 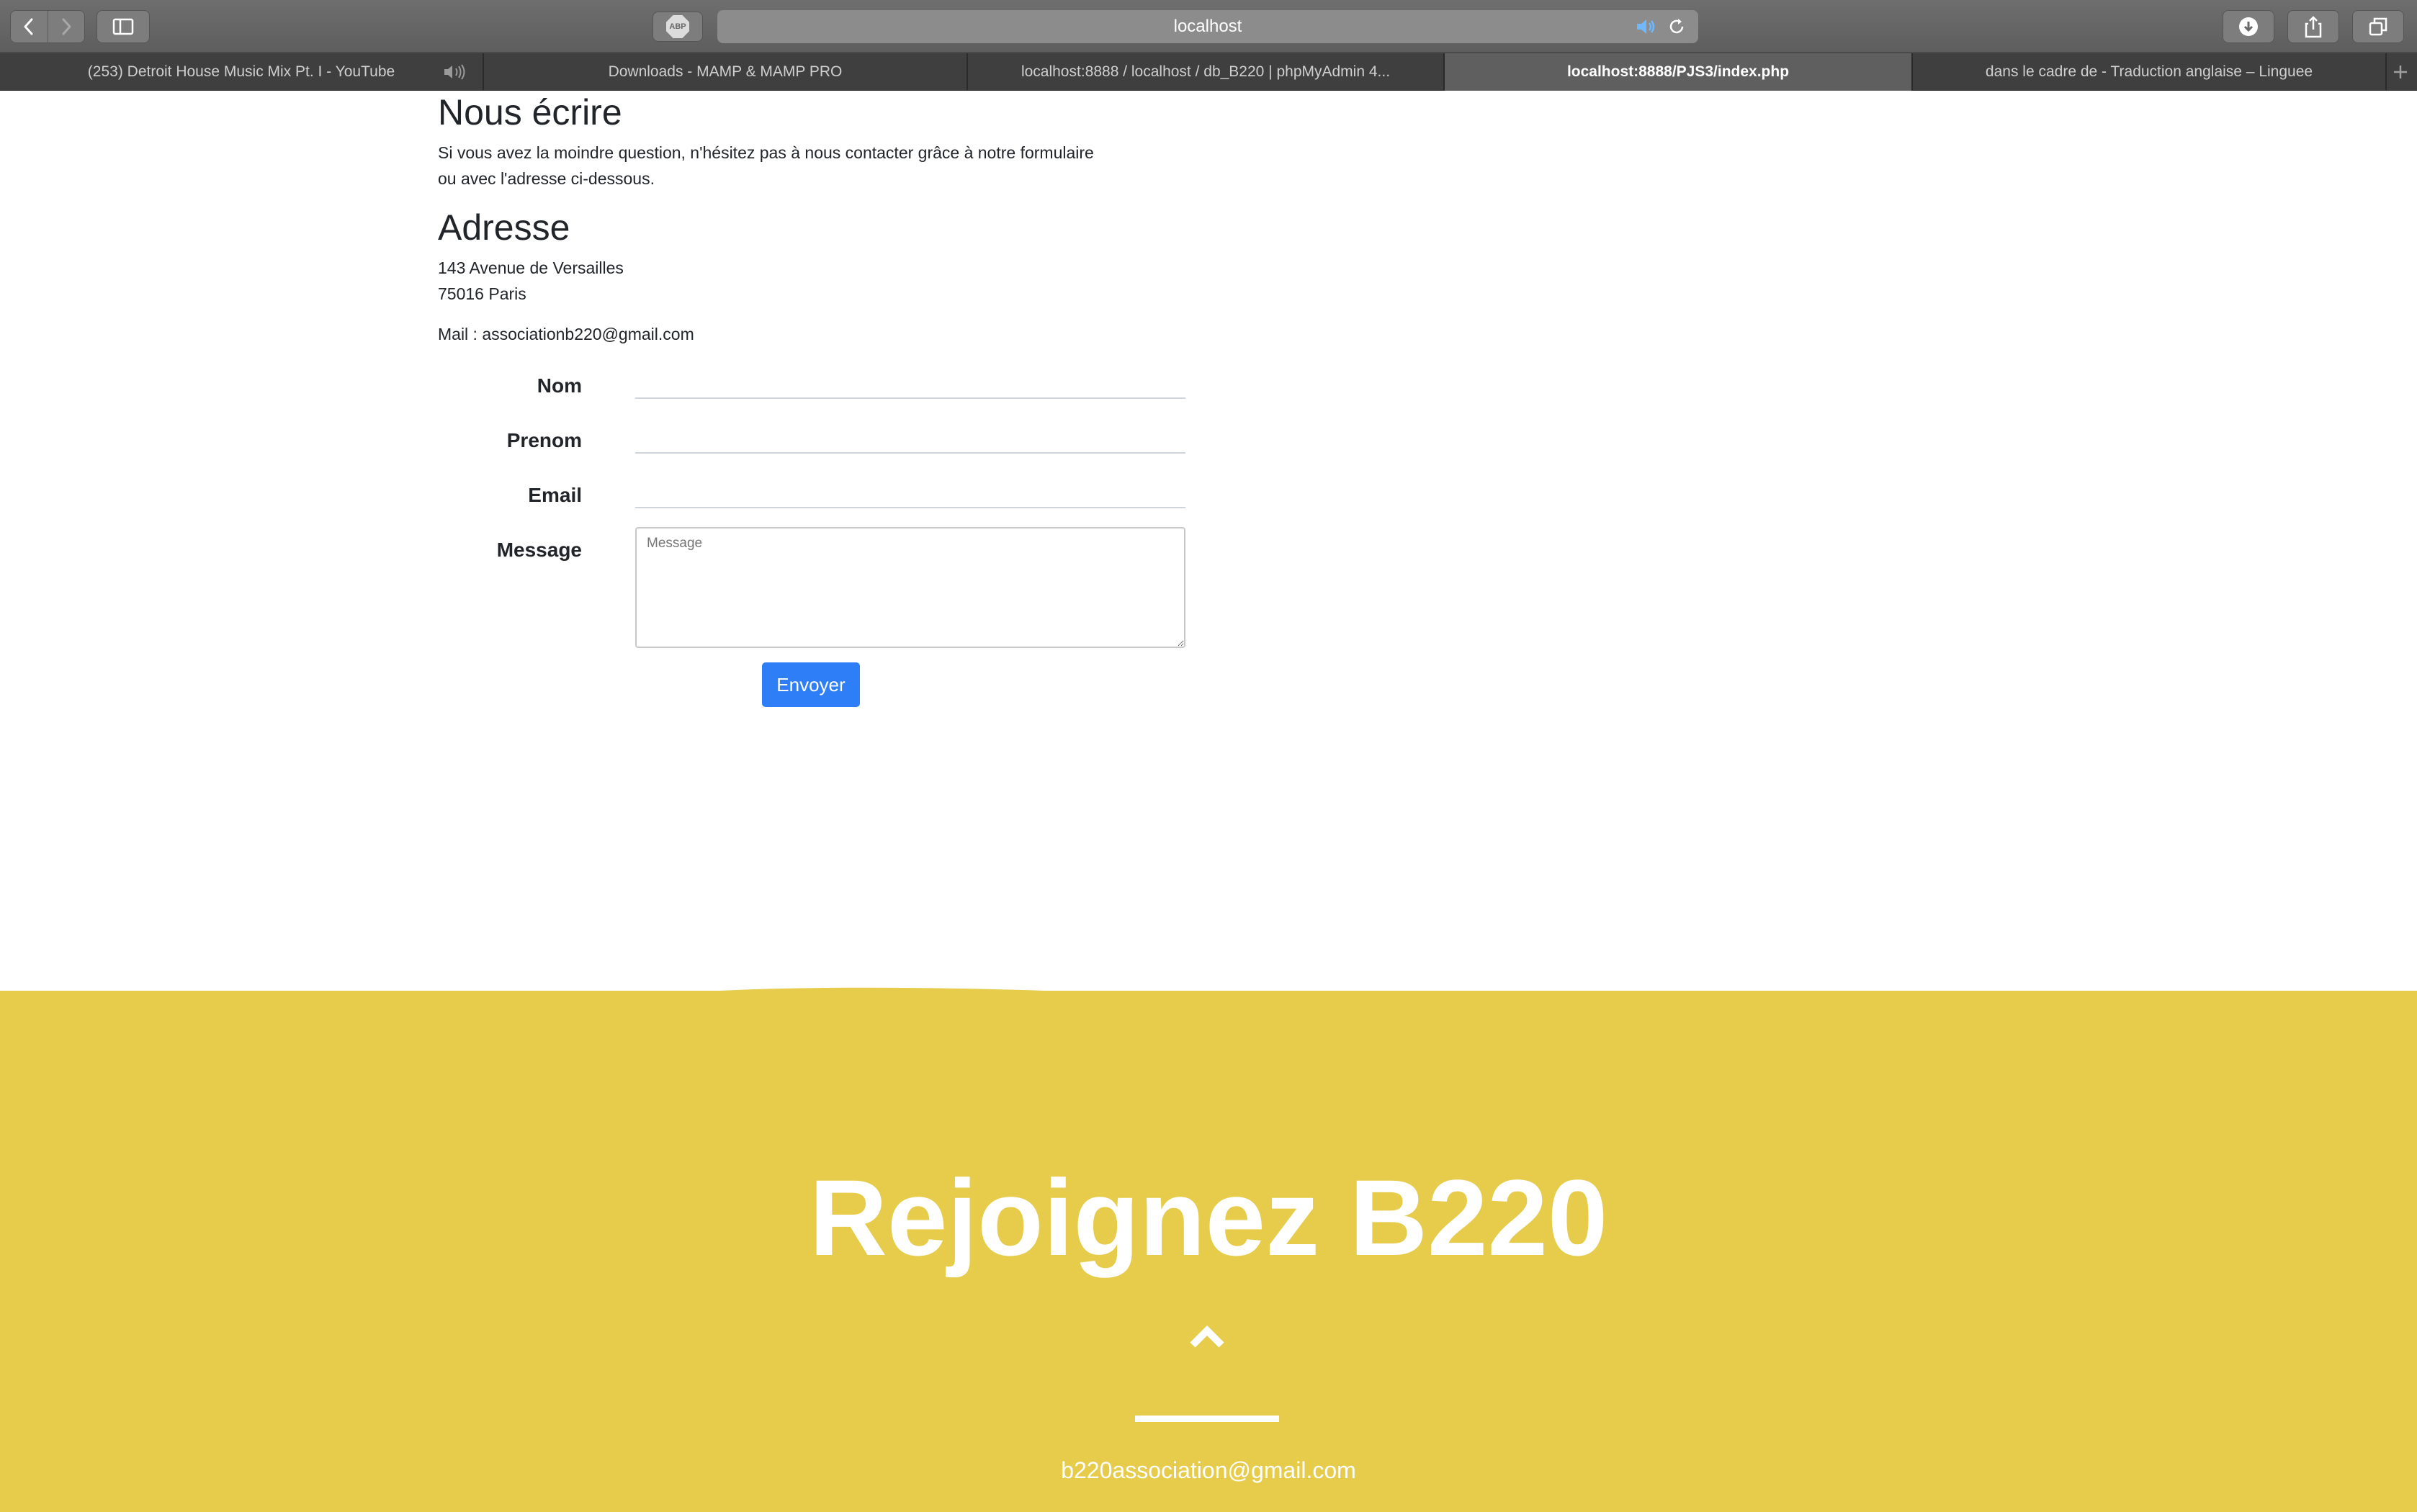 I want to click on nav-buttons, so click(x=47, y=26).